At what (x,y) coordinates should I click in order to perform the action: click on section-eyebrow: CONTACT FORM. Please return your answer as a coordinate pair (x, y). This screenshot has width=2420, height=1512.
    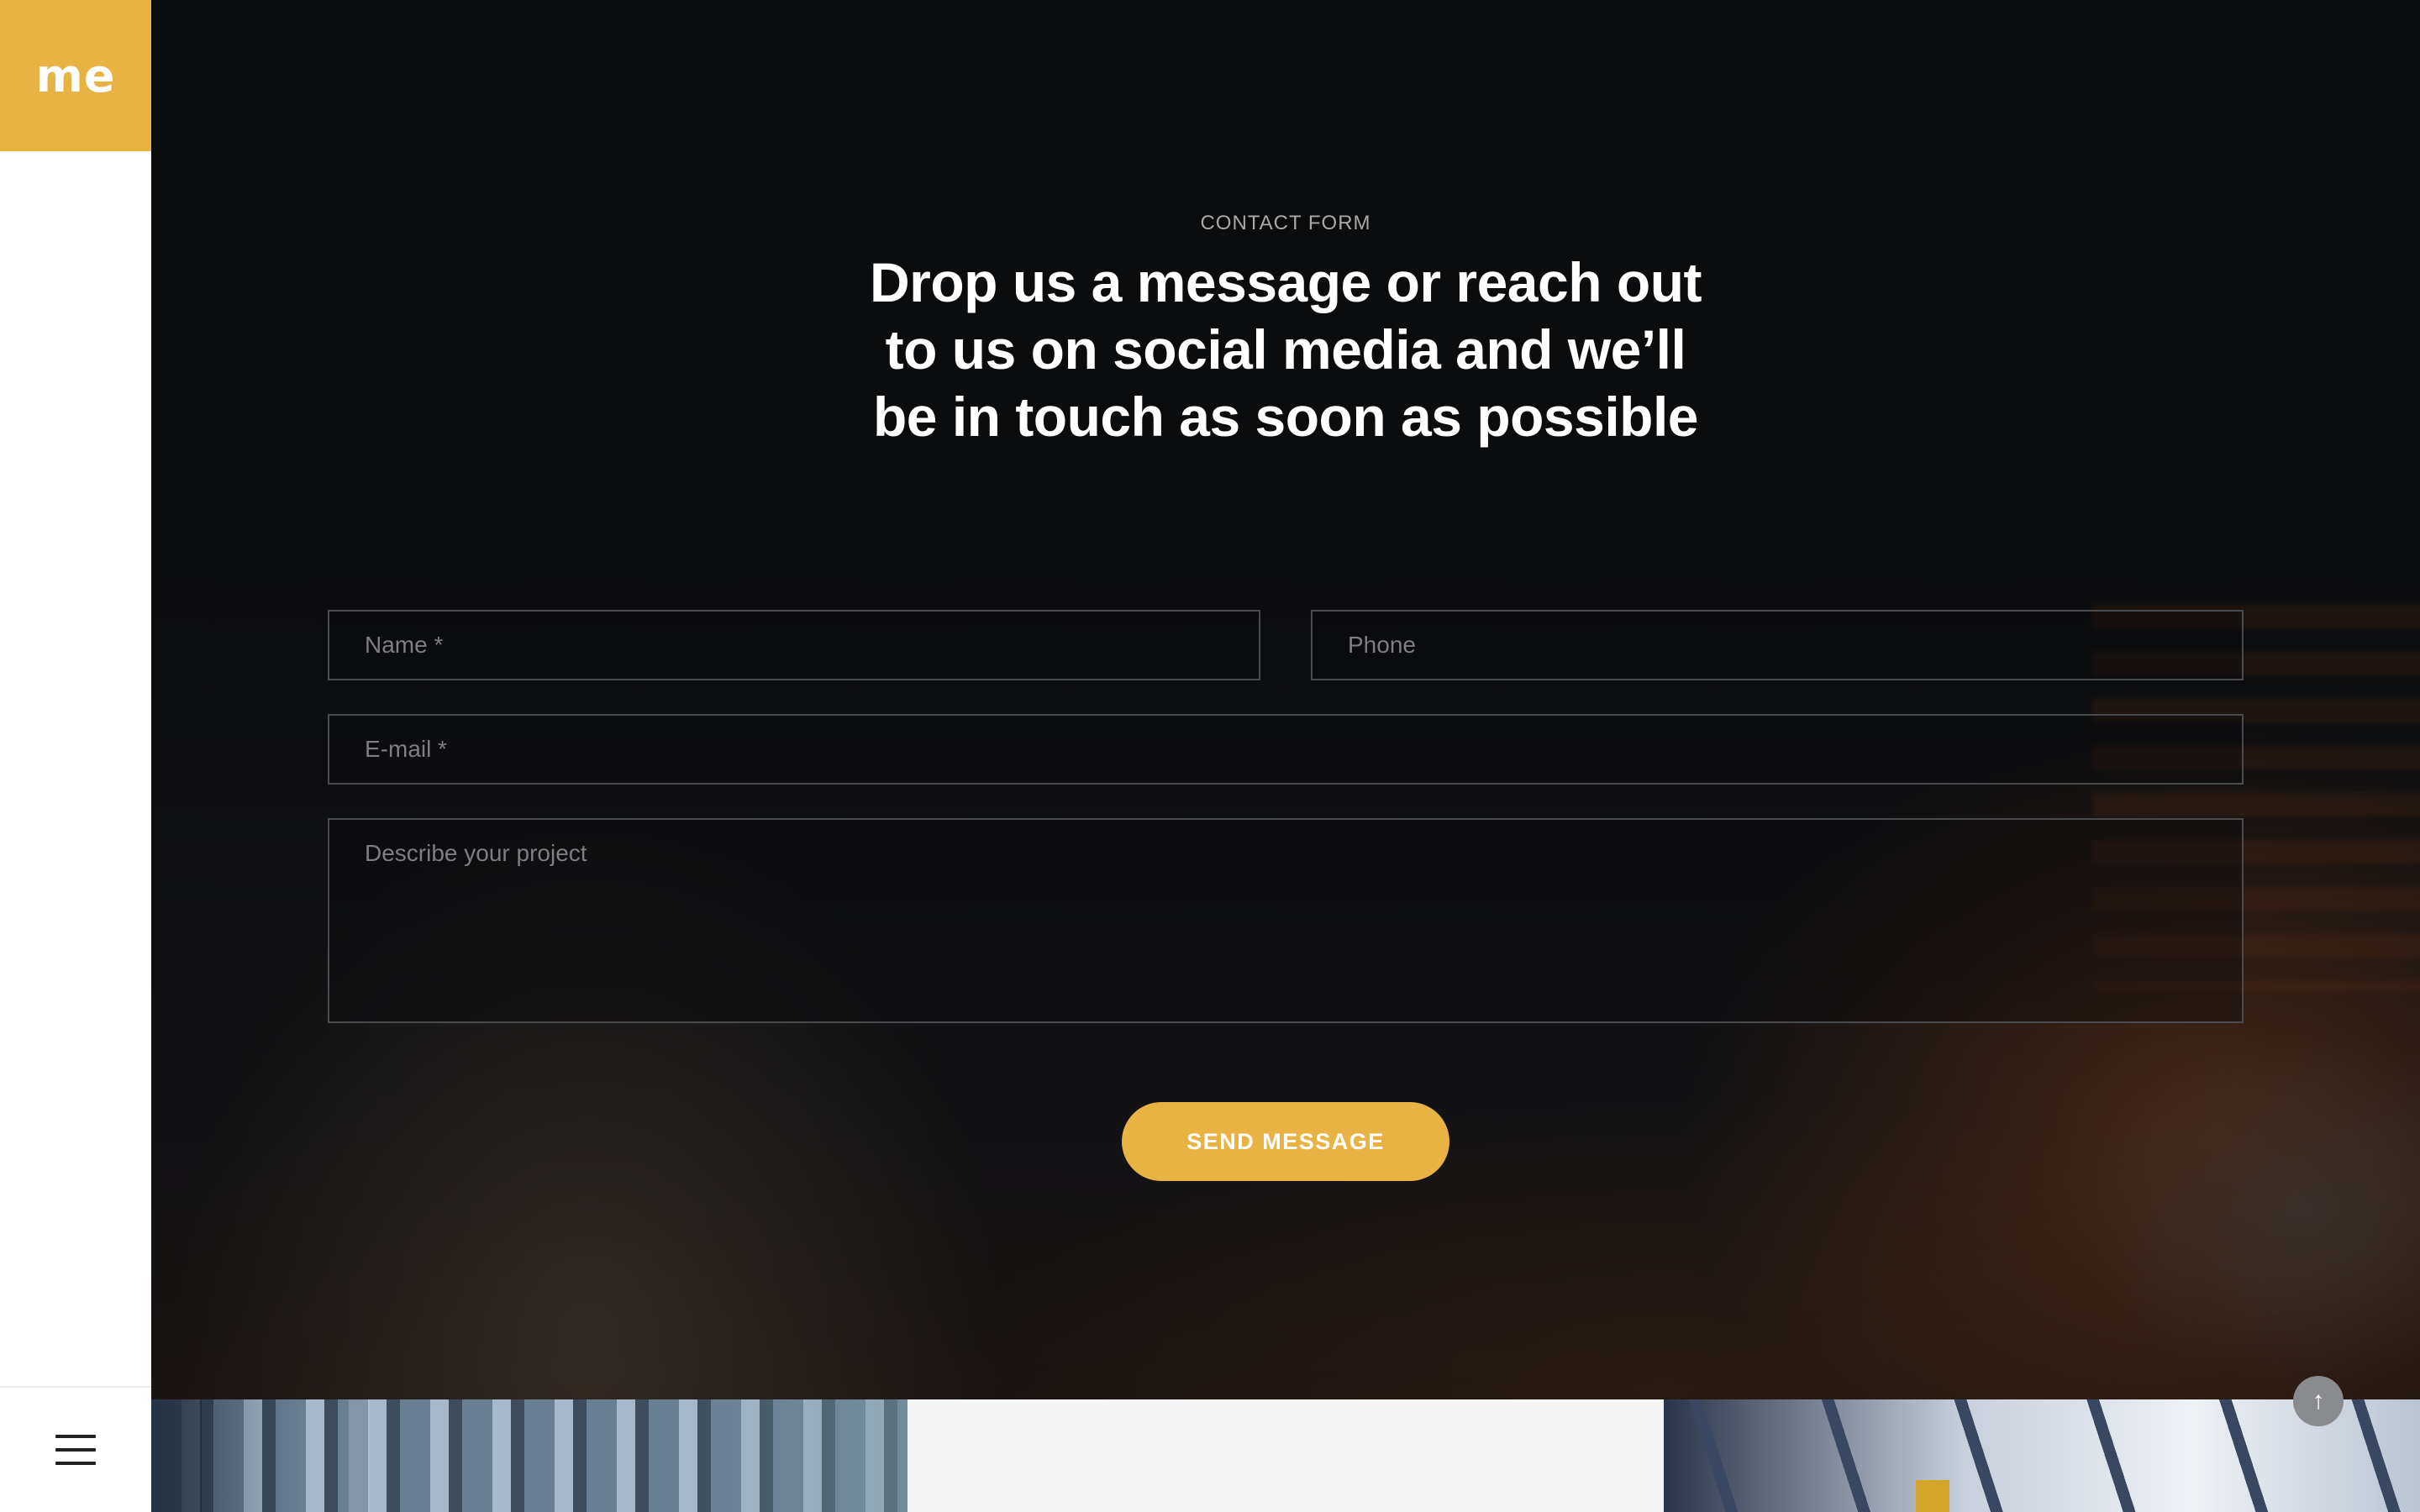
    Looking at the image, I should click on (1286, 223).